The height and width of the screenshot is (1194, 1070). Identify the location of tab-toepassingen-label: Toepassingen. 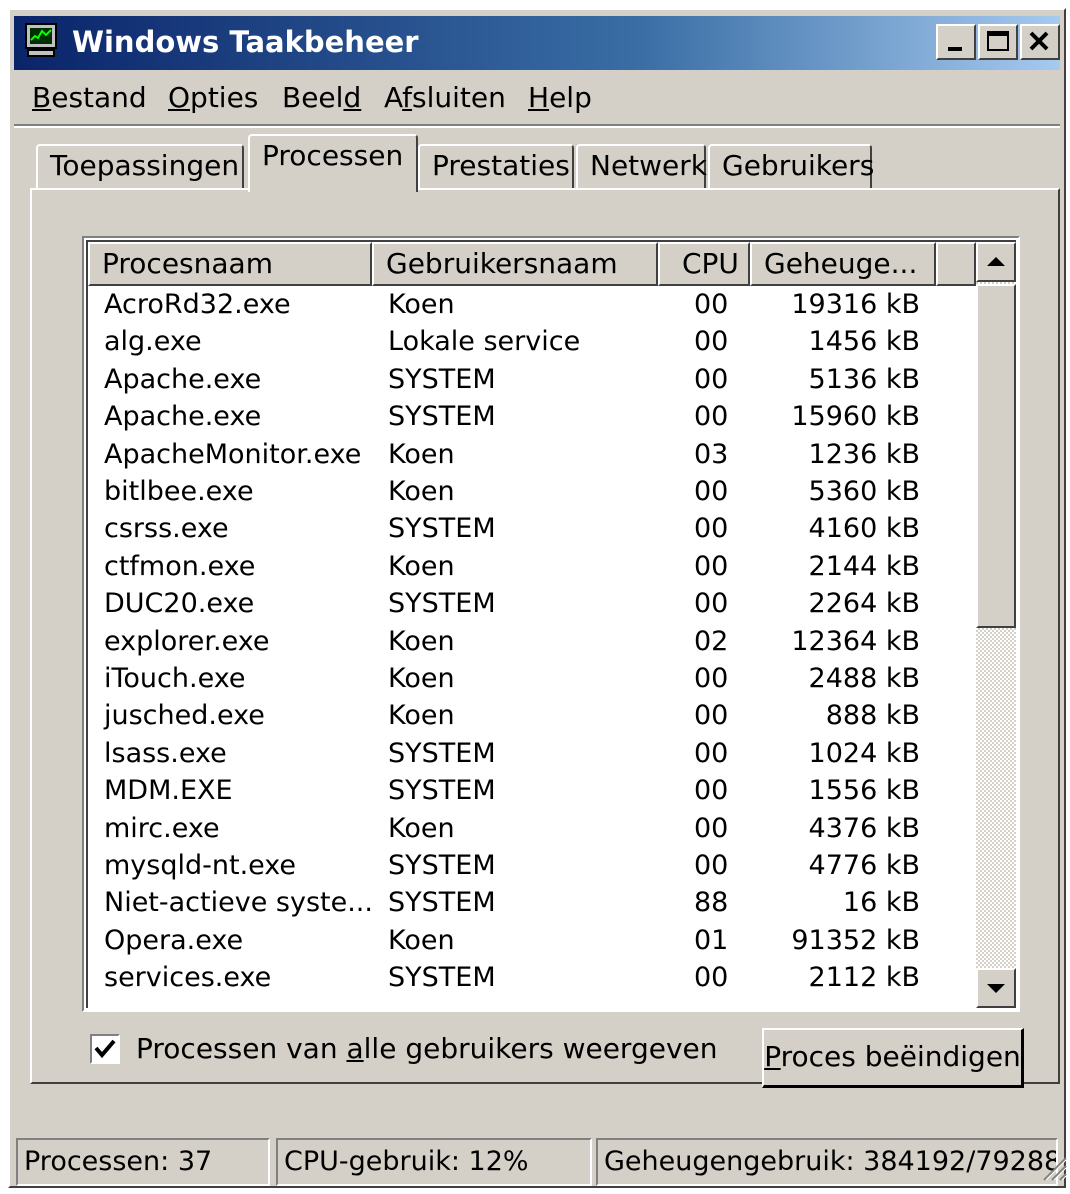
(145, 165).